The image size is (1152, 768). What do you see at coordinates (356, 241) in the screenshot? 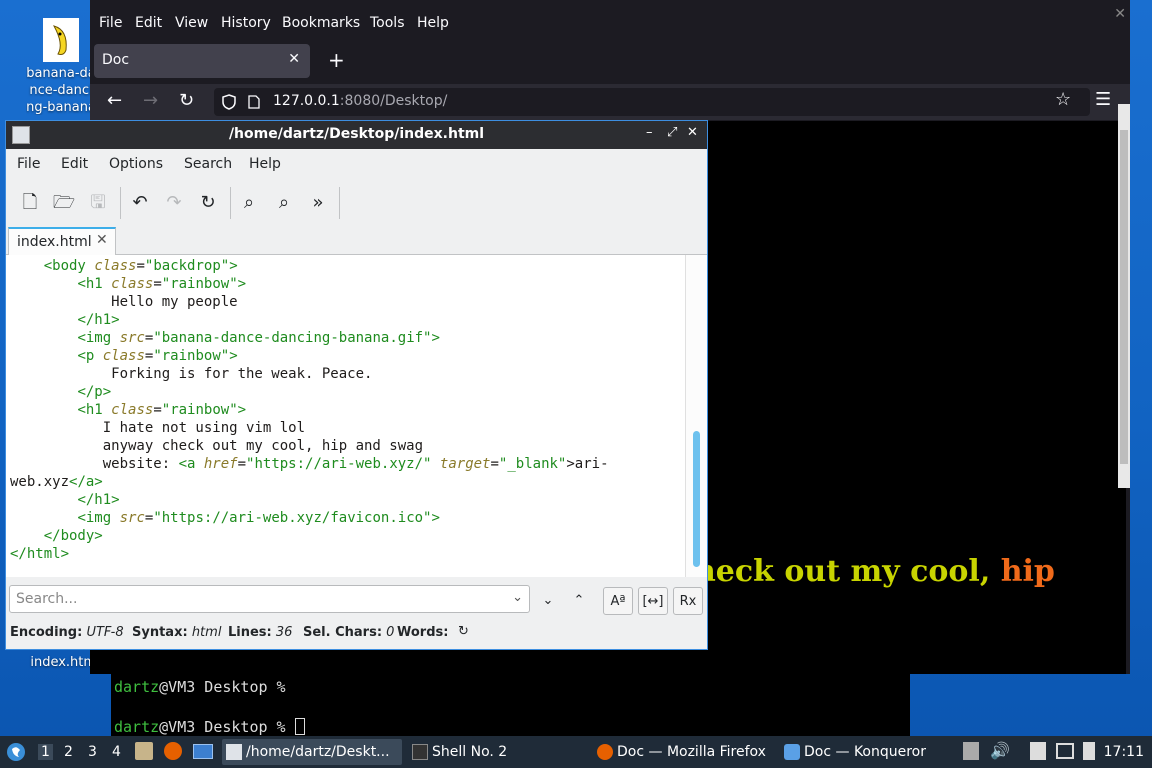
I see `editor-tabbar: index.html ✕` at bounding box center [356, 241].